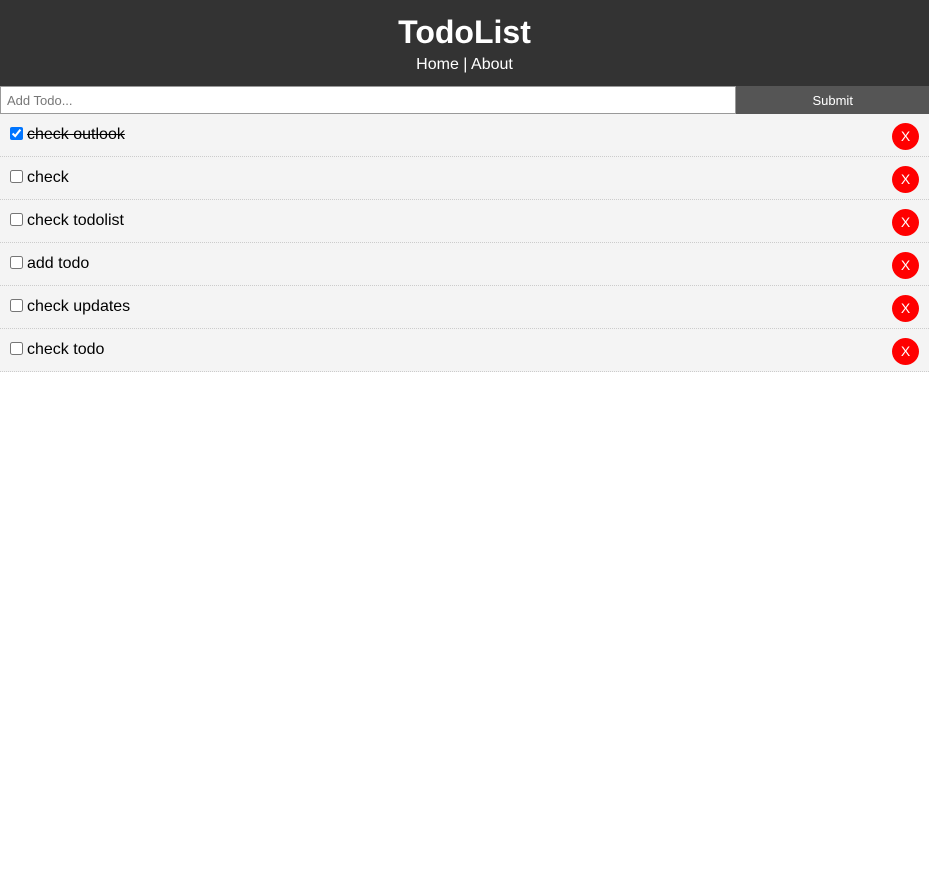 This screenshot has width=929, height=888. Describe the element at coordinates (464, 350) in the screenshot. I see `todo-item: check todo X` at that location.